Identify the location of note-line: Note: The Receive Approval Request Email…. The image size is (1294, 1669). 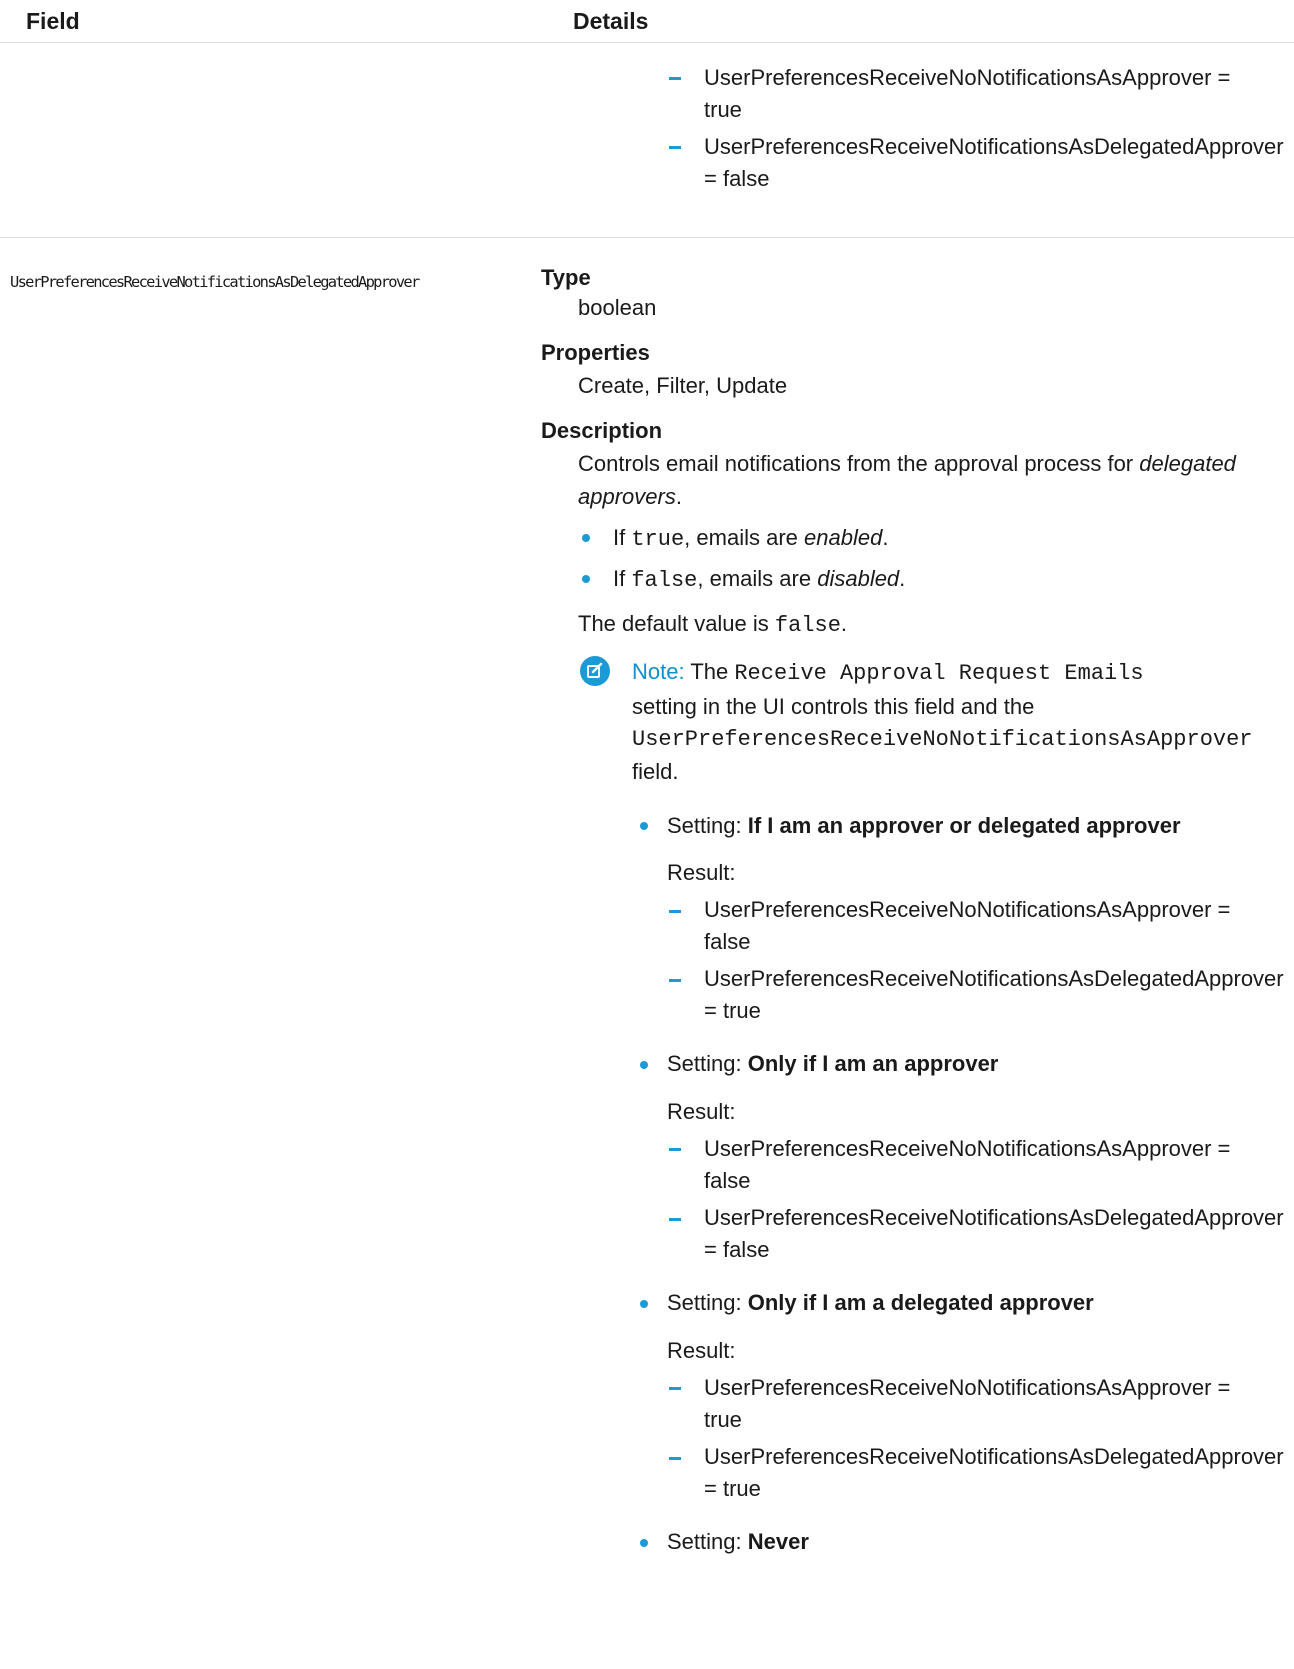
(888, 672).